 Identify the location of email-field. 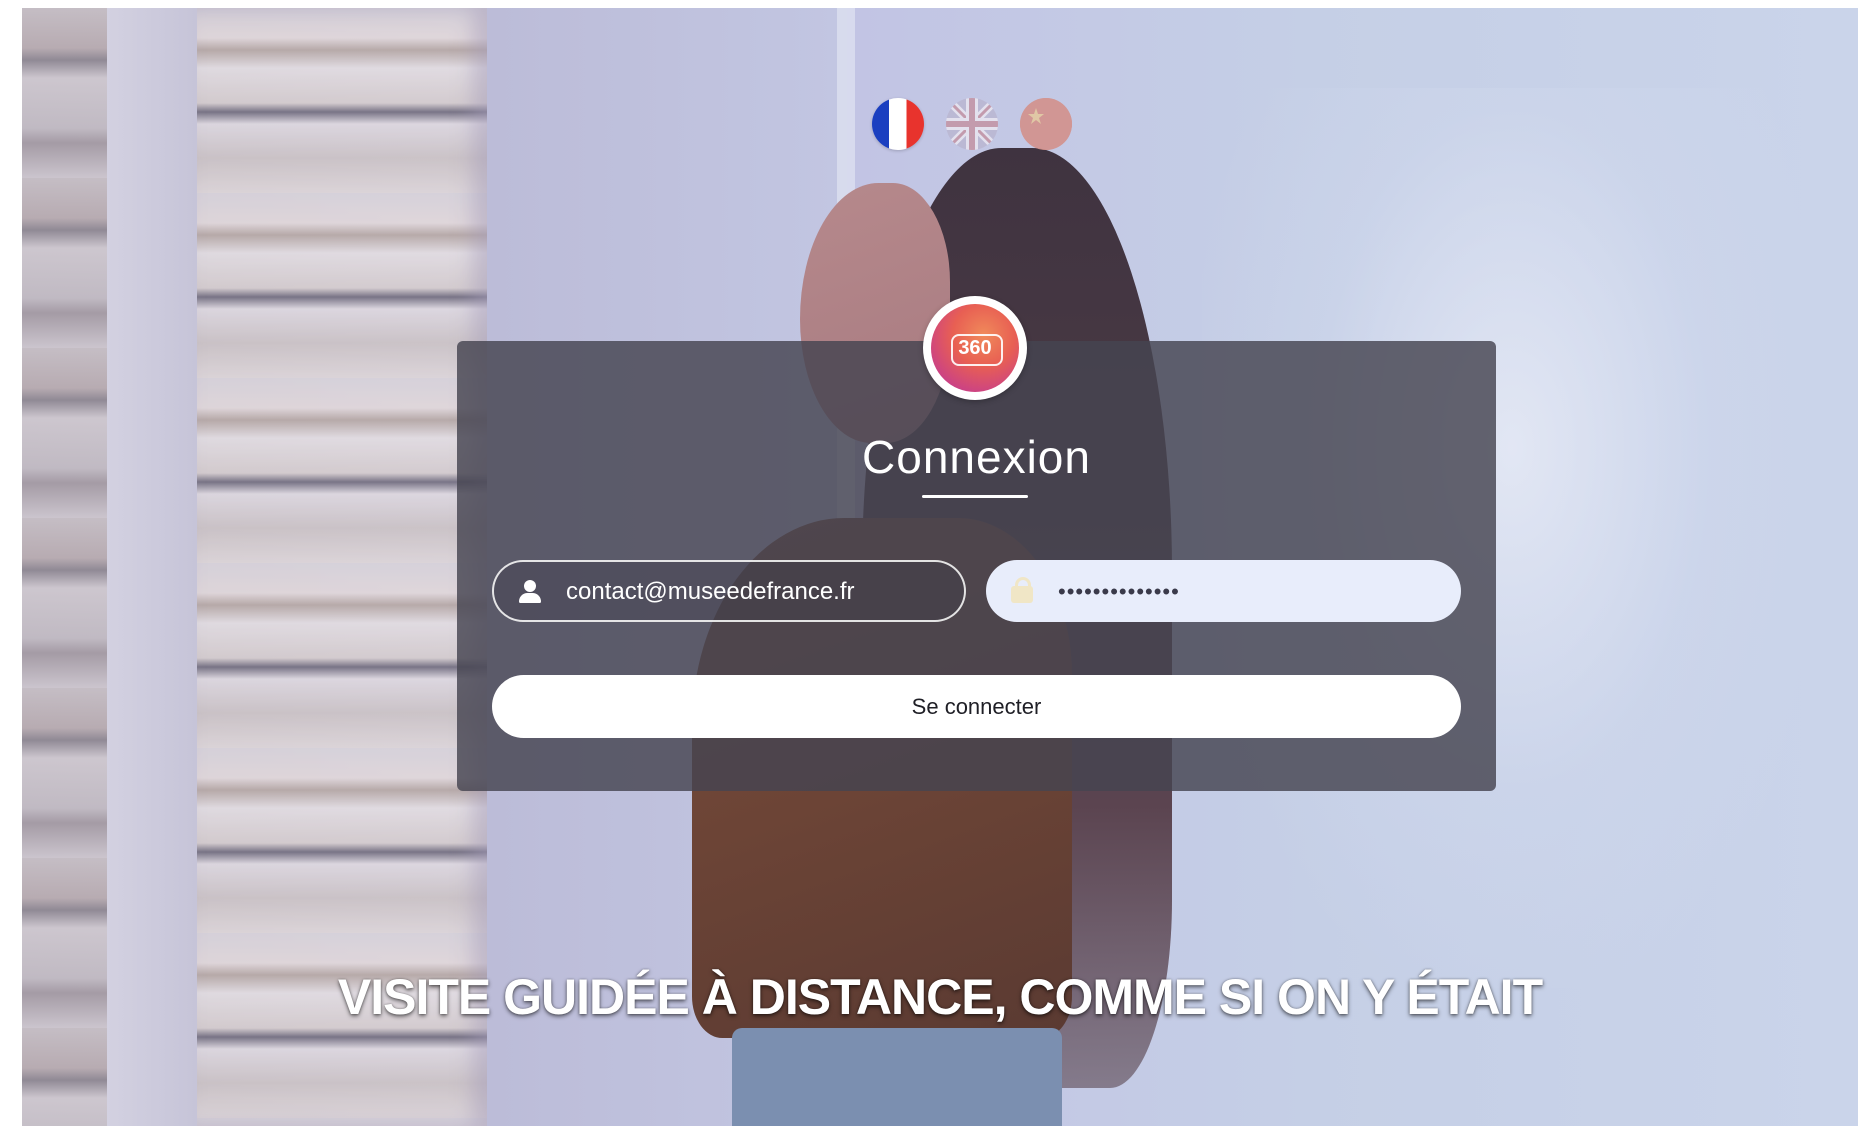
(729, 591).